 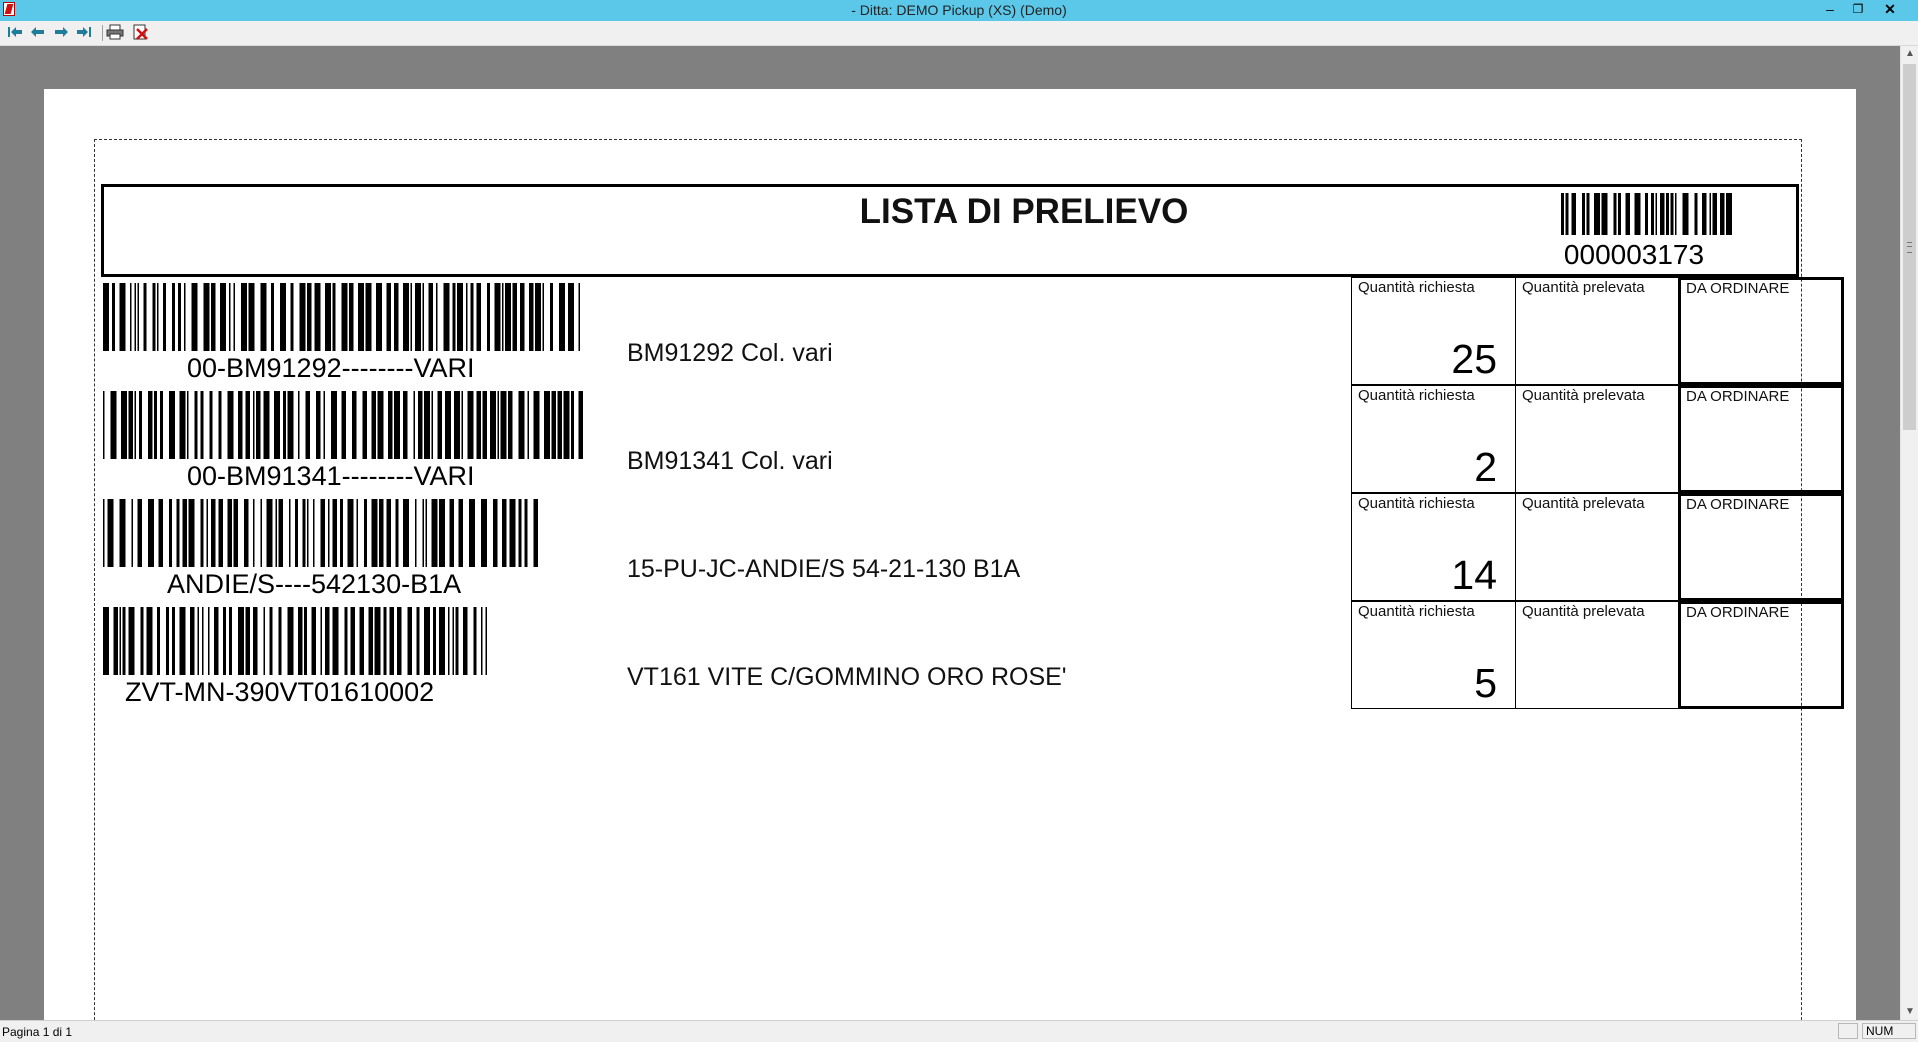 I want to click on item-code: 00-BM91341--------VARI, so click(x=331, y=476).